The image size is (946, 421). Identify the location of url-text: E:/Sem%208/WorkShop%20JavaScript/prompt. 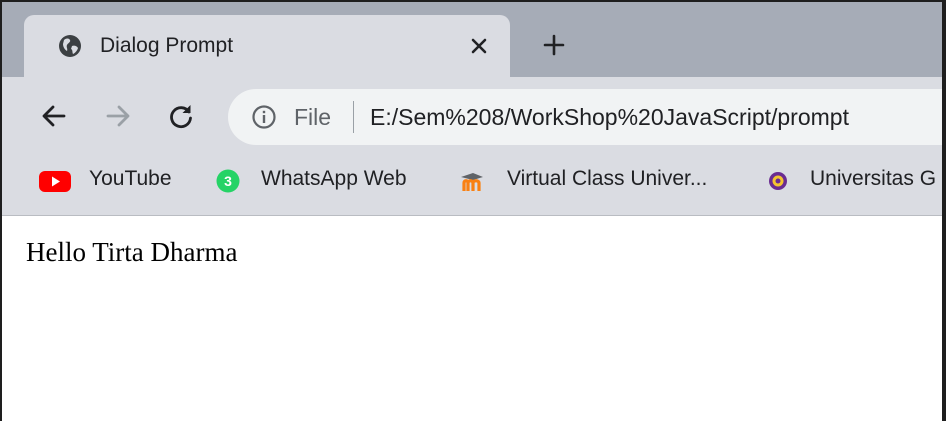
(609, 117).